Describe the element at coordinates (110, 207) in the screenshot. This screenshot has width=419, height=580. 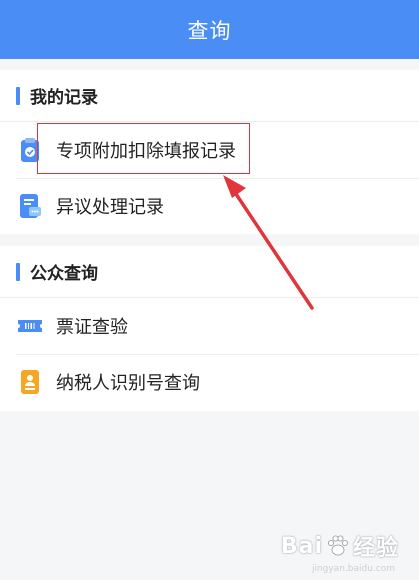
I see `item-label: 异议处理记录` at that location.